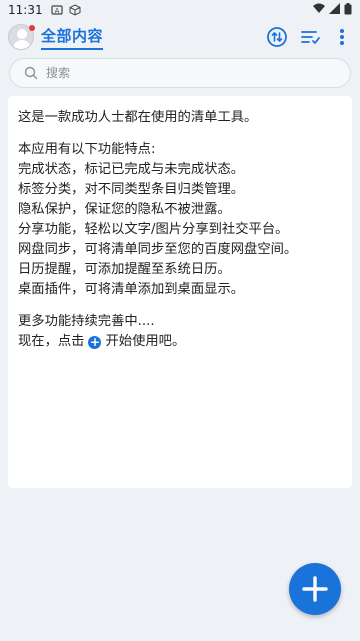 Image resolution: width=360 pixels, height=641 pixels. What do you see at coordinates (124, 269) in the screenshot?
I see `feature-item: 日历提醒，可添加提醒至系统日历。` at bounding box center [124, 269].